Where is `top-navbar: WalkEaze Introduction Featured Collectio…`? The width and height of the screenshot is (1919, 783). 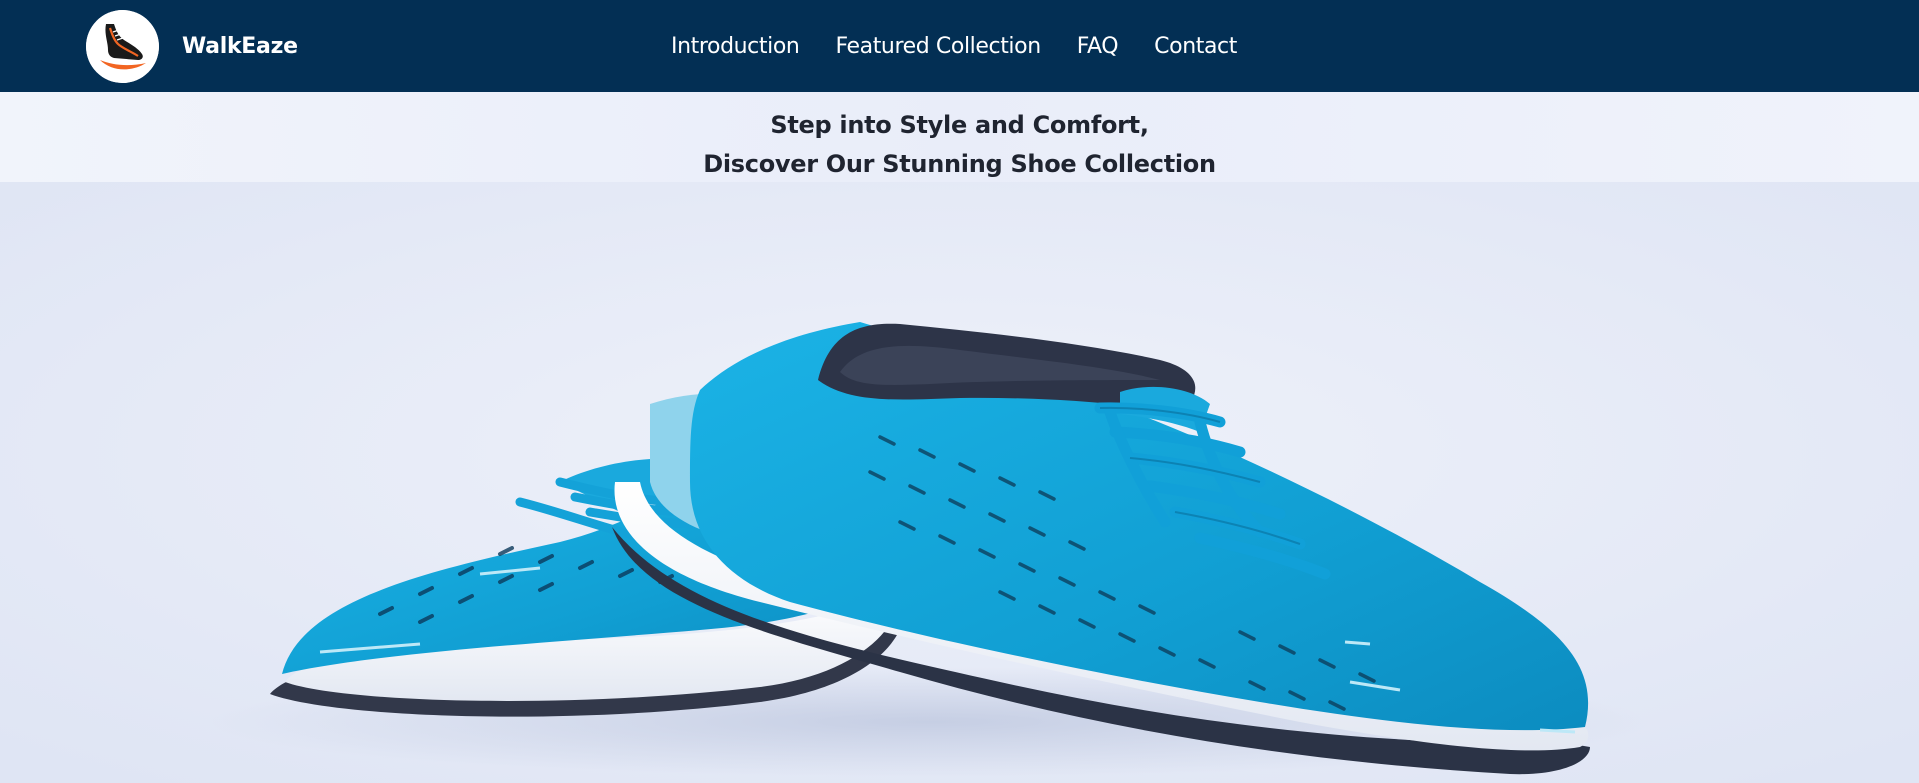 top-navbar: WalkEaze Introduction Featured Collectio… is located at coordinates (959, 46).